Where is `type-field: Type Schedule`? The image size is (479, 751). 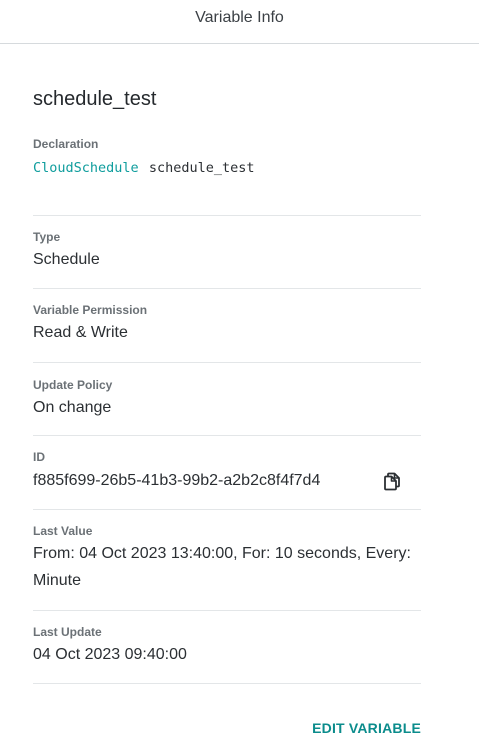 type-field: Type Schedule is located at coordinates (227, 252).